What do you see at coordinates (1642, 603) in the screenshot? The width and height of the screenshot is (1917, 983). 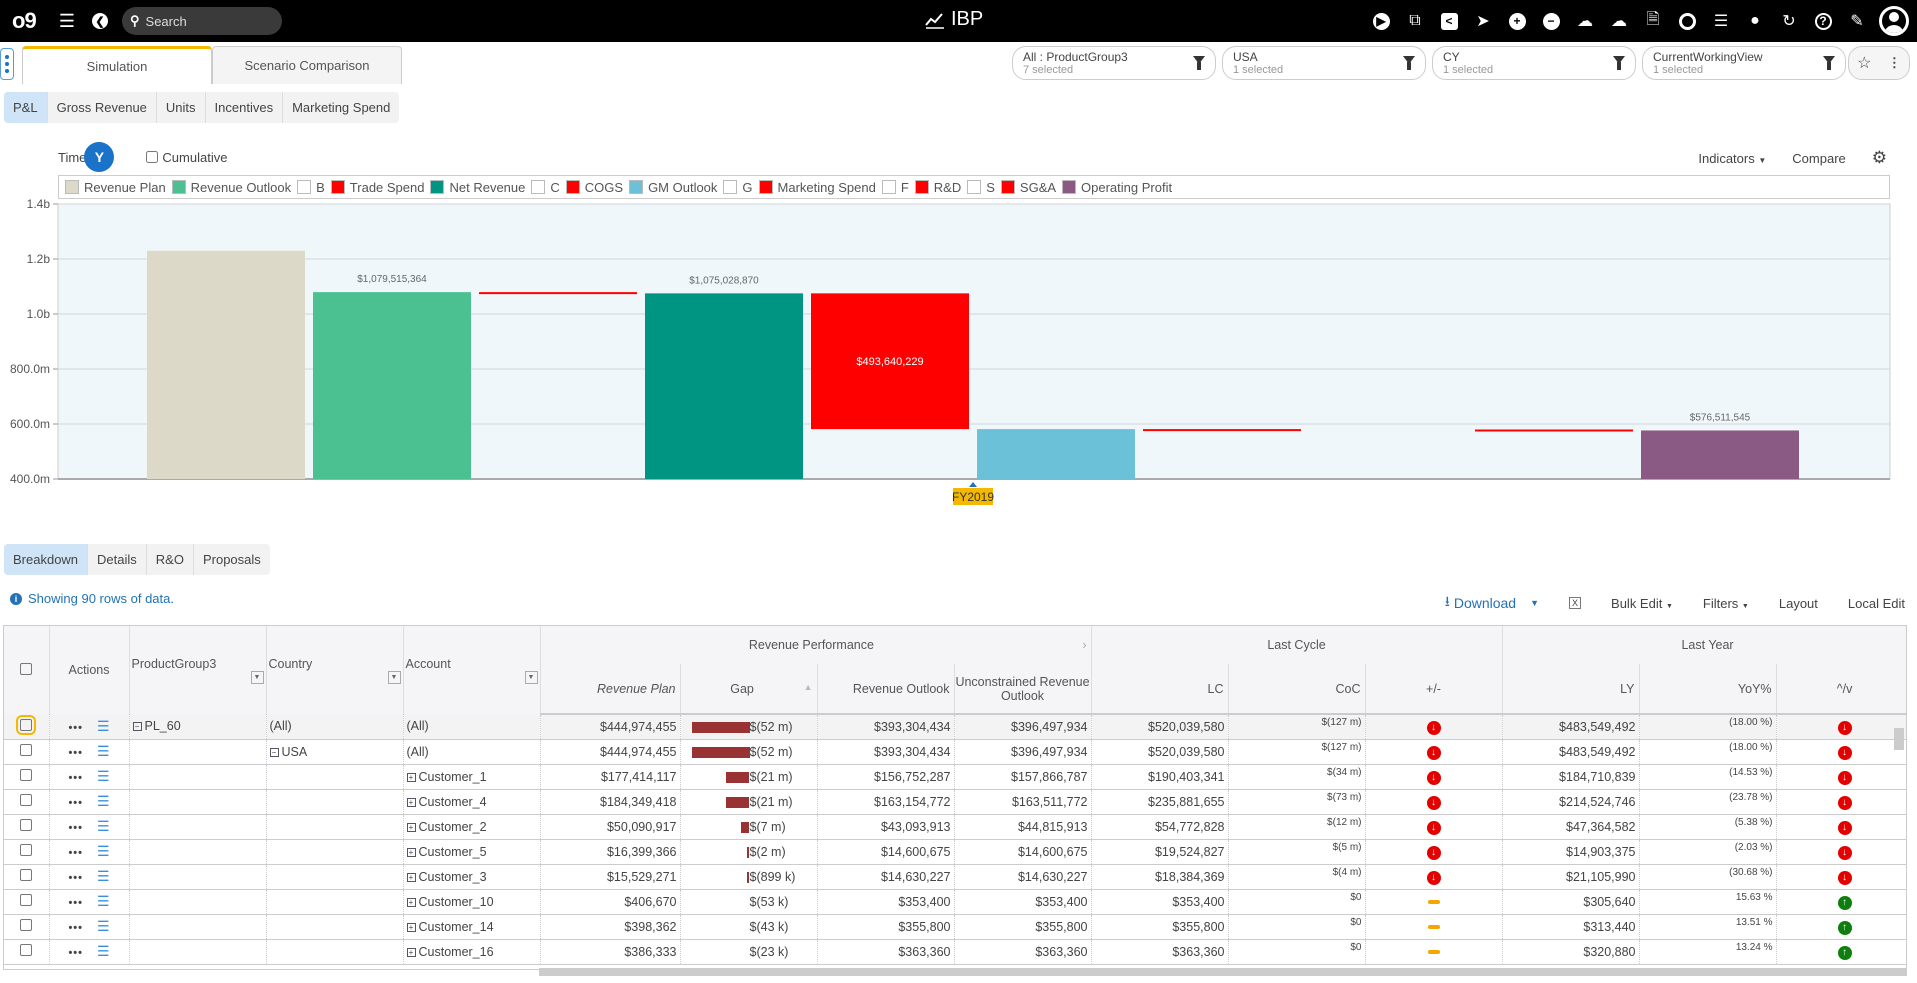 I see `bulk-edit-dropdown: Bulk Edit ▼` at bounding box center [1642, 603].